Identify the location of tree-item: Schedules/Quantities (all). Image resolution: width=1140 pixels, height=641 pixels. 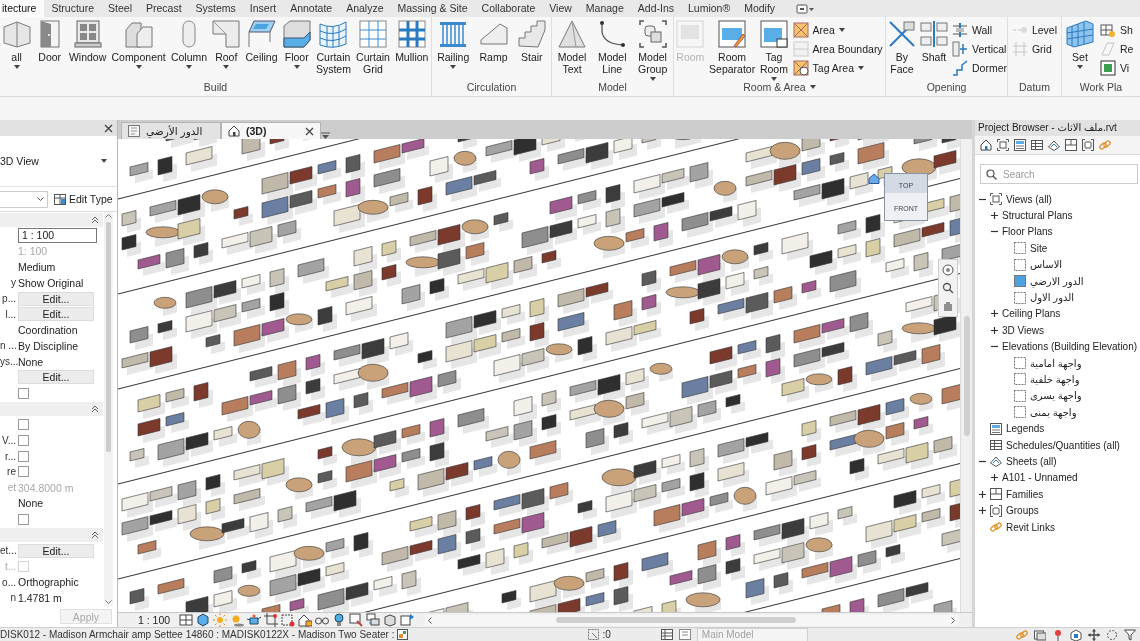
(1055, 445).